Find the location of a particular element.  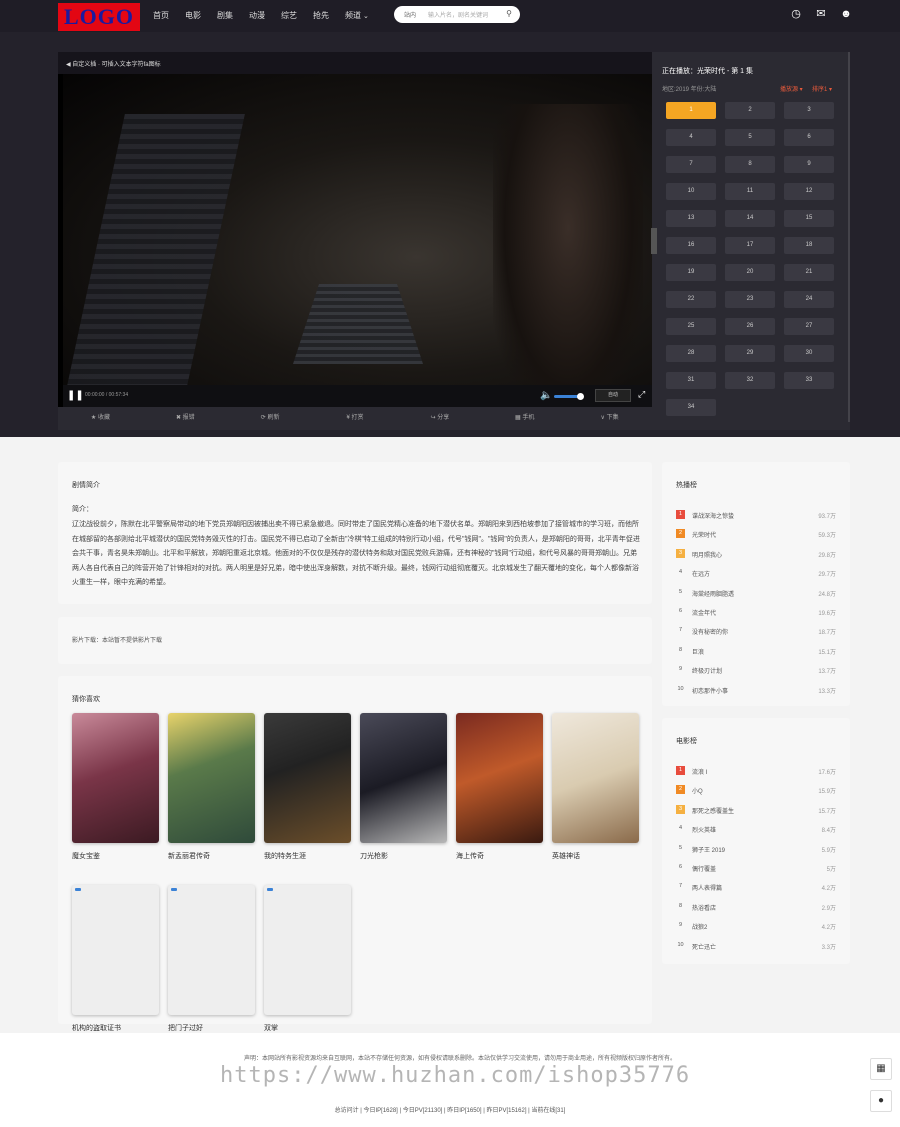

rank-row: 4 在远方 29.7万 is located at coordinates (756, 575).